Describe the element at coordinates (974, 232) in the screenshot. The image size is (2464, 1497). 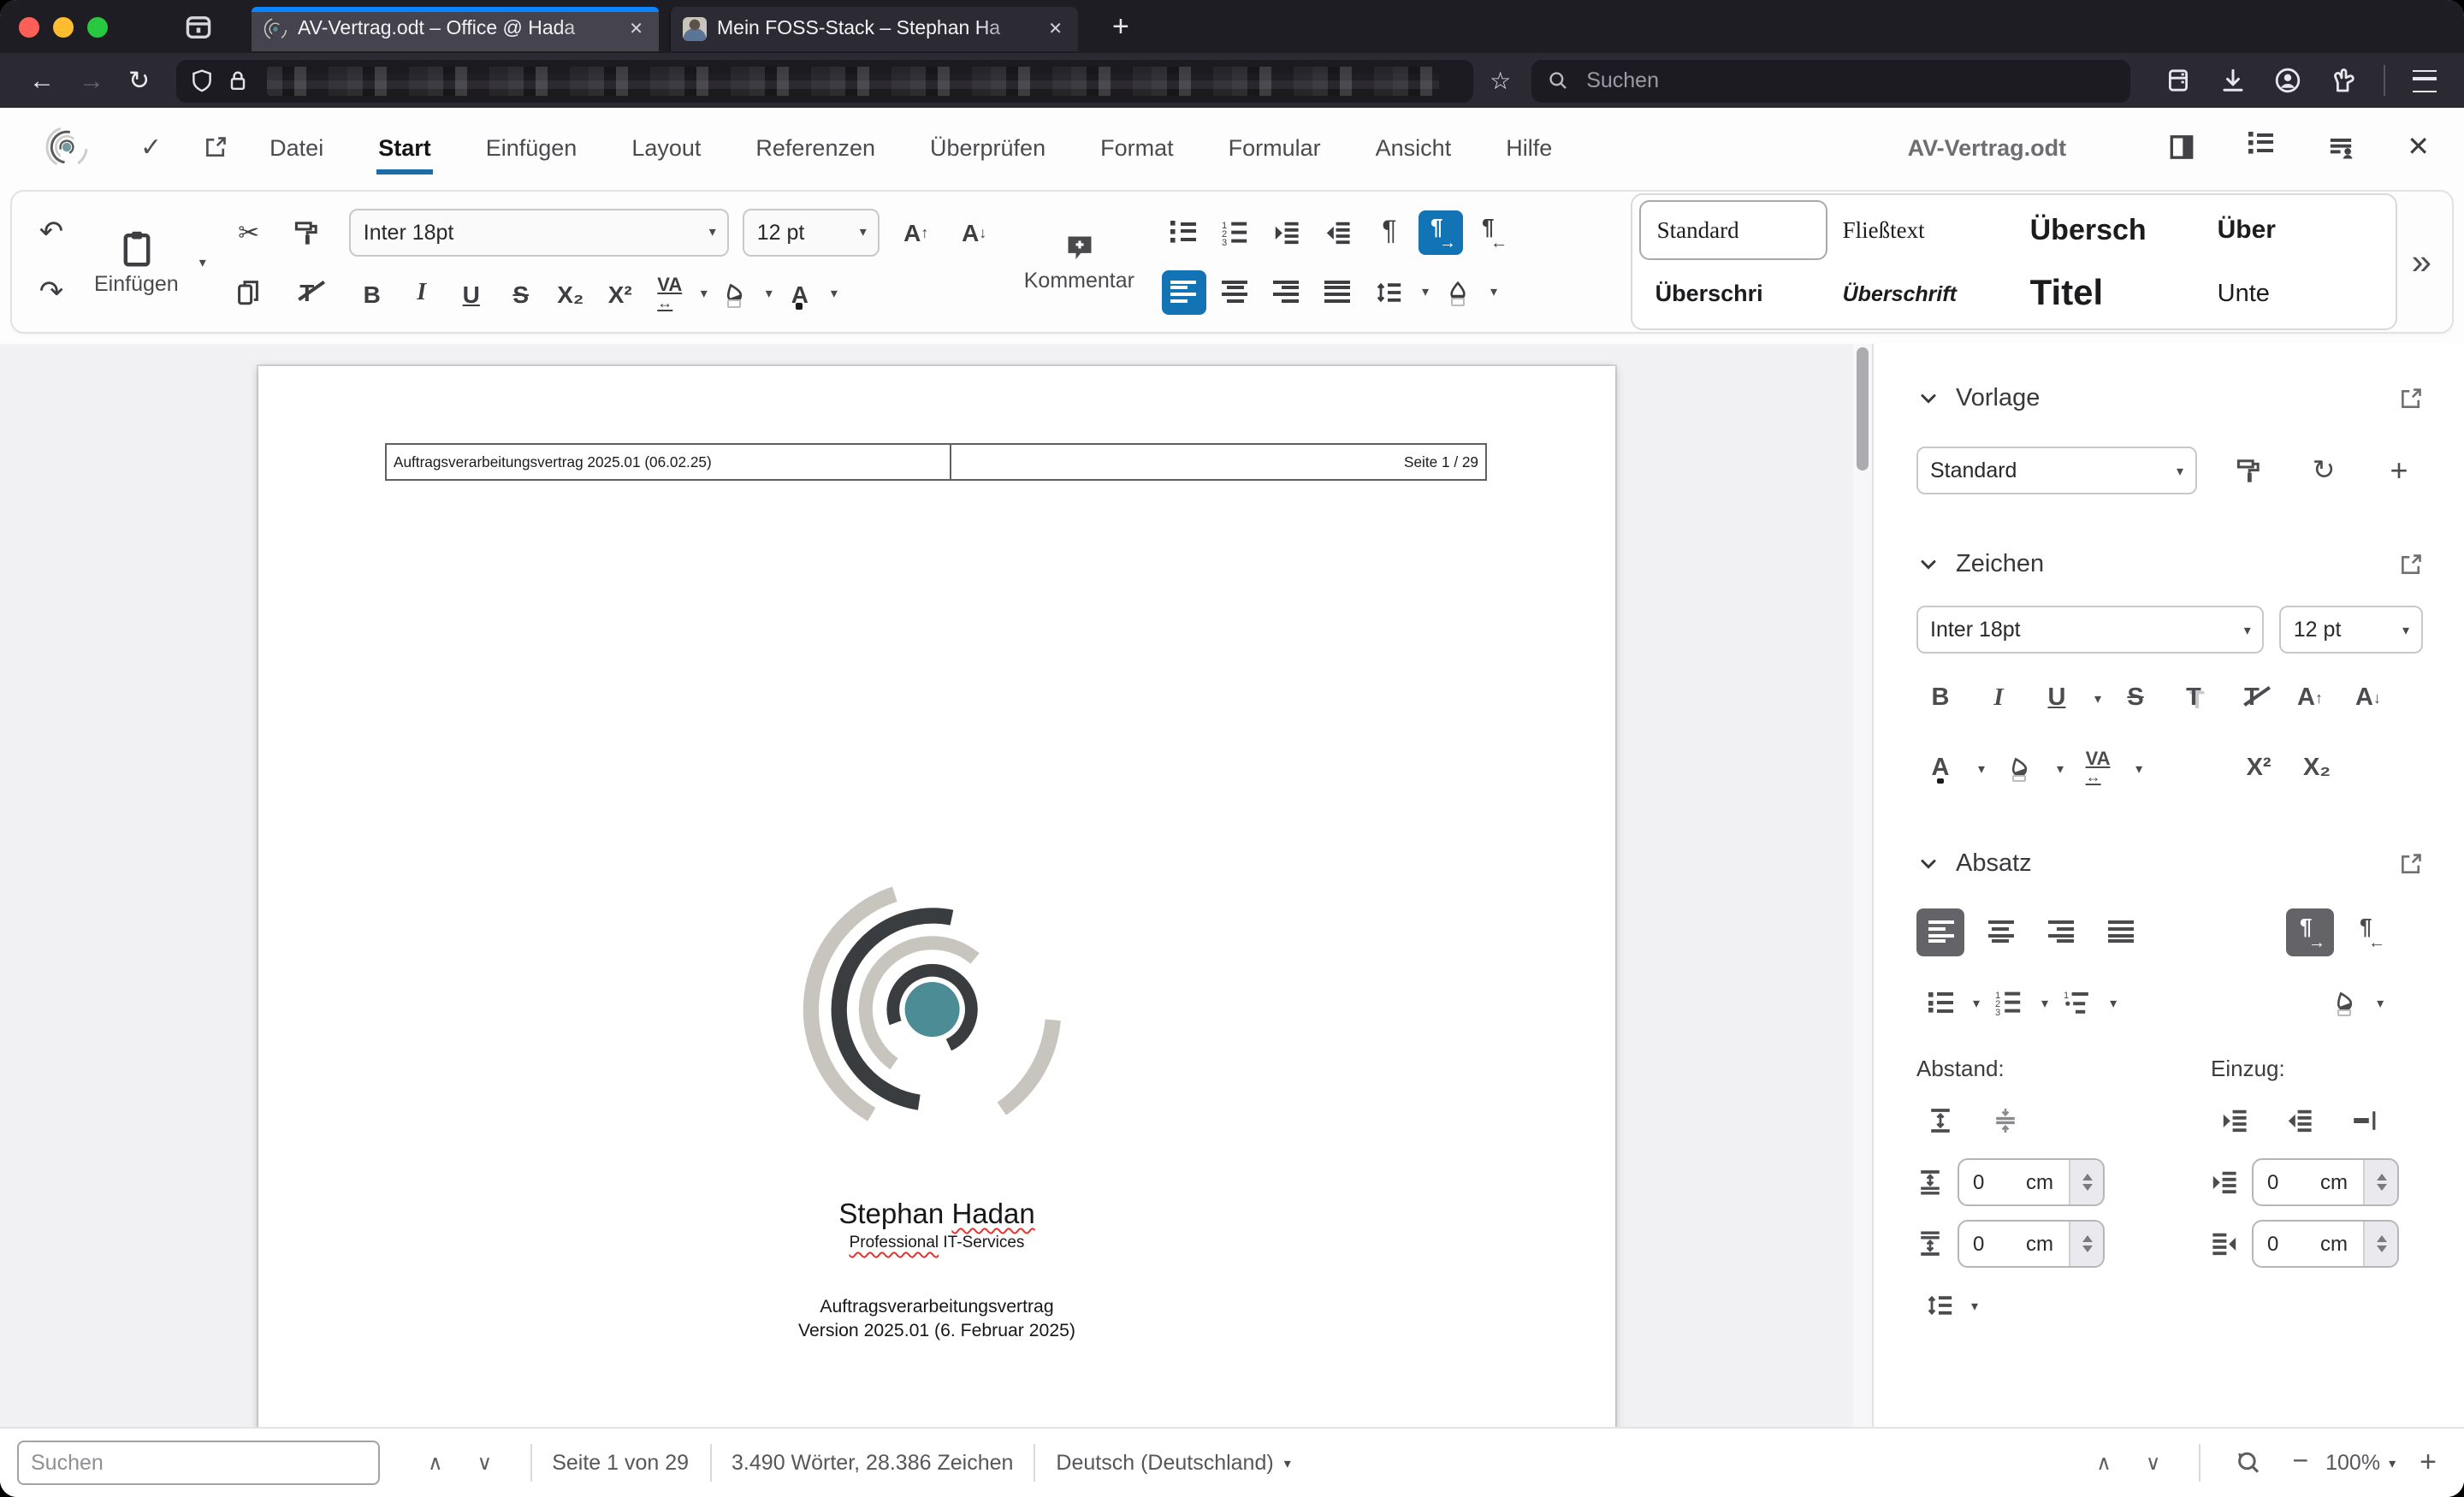
I see `shrink-font-button: A ↓` at that location.